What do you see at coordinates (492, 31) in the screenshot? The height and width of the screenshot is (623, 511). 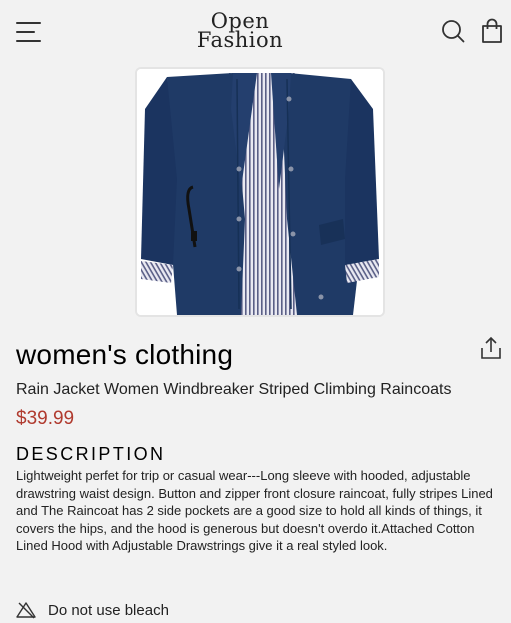 I see `shopping-bag-icon` at bounding box center [492, 31].